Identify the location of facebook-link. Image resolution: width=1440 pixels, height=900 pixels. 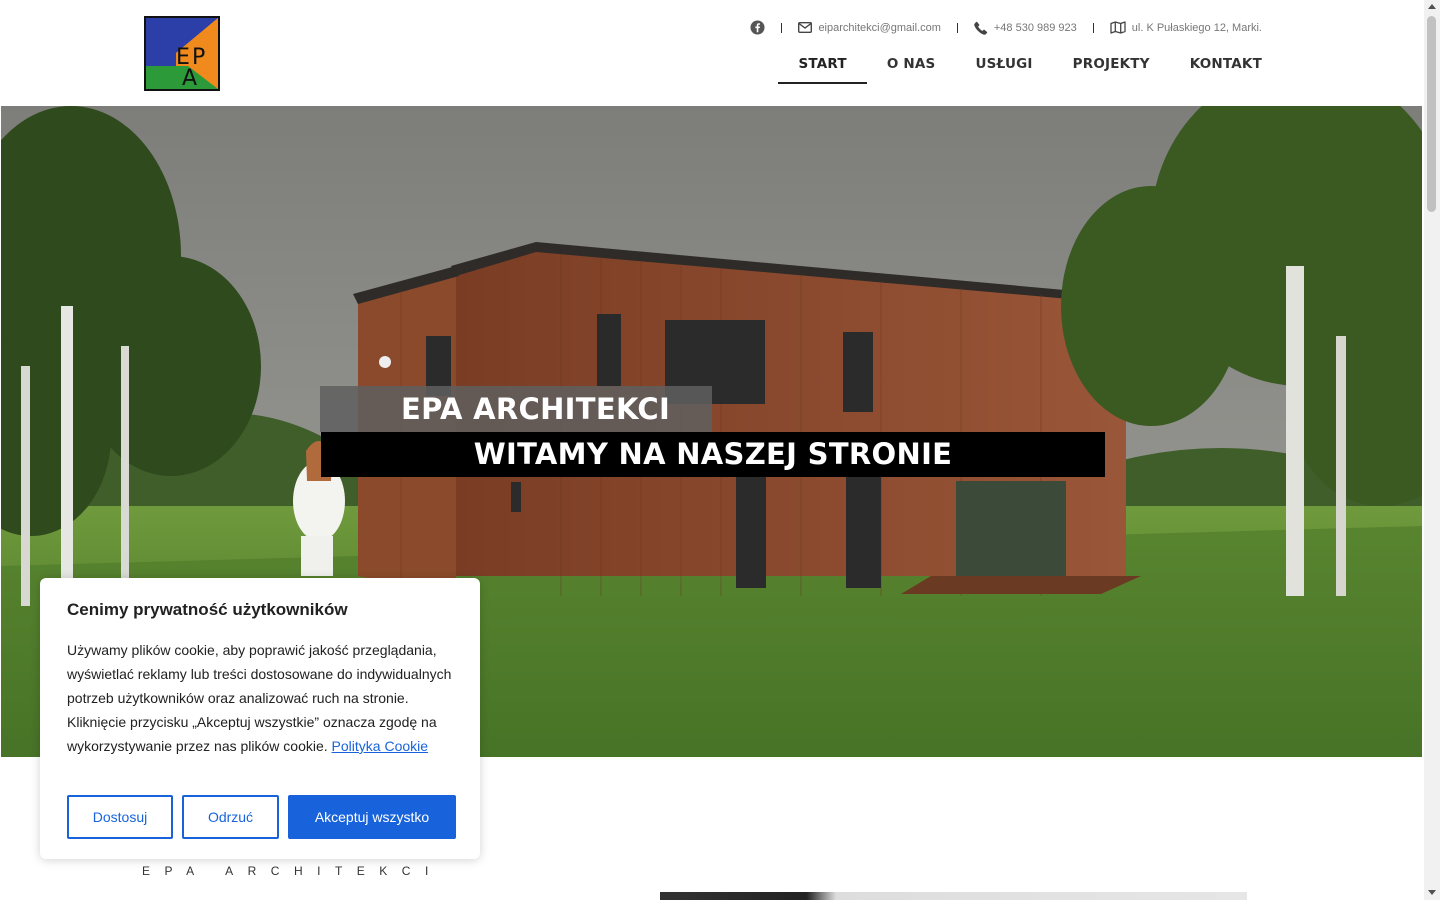
(757, 27).